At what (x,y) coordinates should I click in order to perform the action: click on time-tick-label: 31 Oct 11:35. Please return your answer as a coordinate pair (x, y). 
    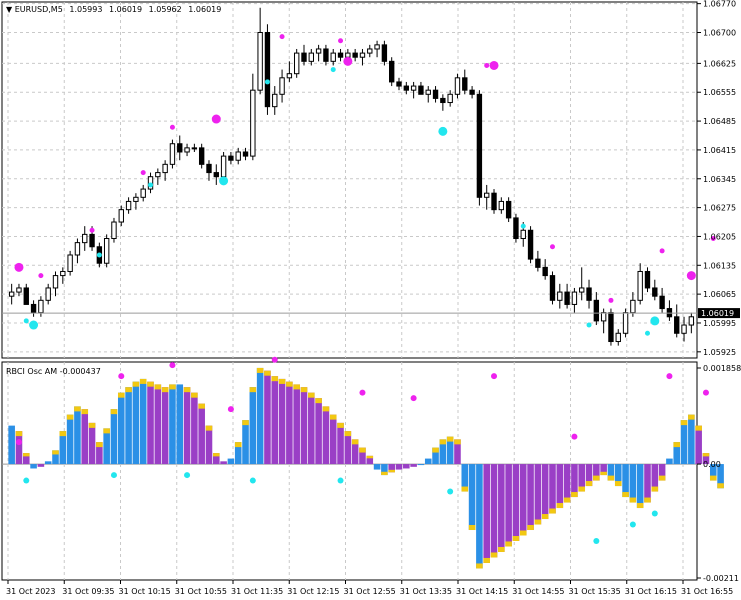
    Looking at the image, I should click on (257, 591).